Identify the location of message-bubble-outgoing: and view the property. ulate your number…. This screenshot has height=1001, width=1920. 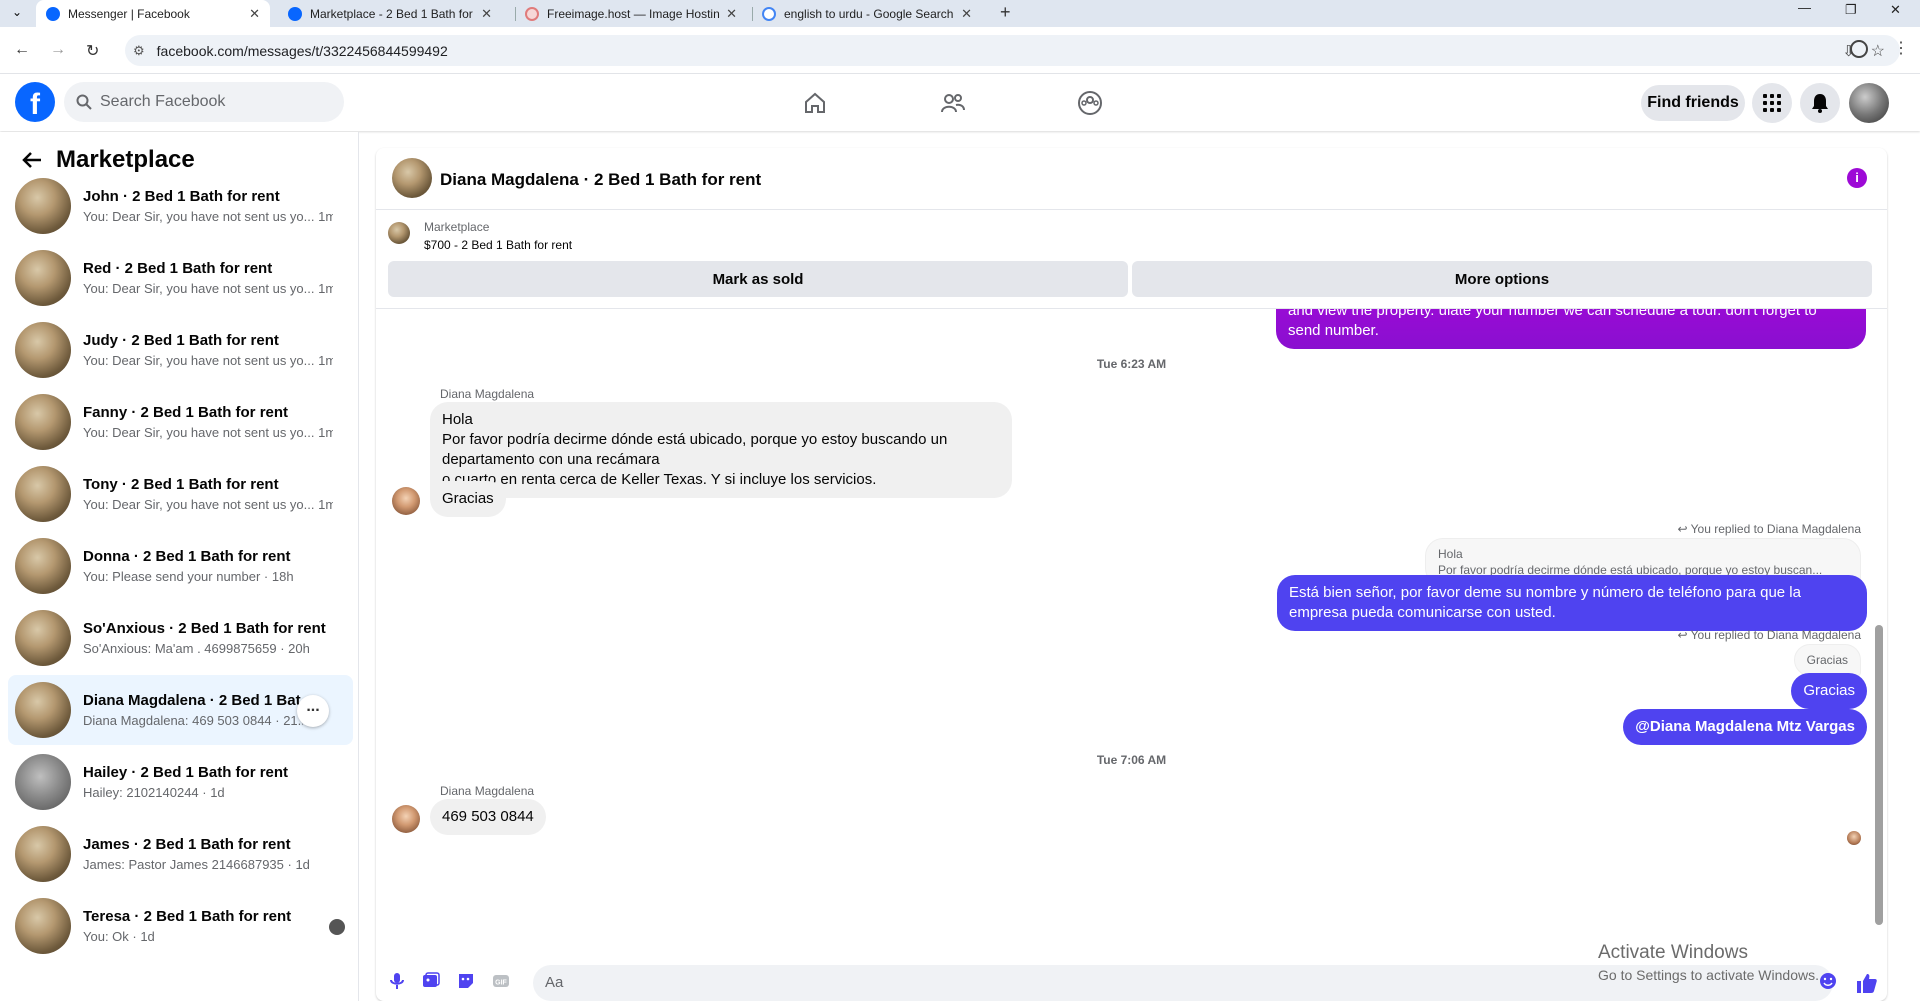
(1571, 329).